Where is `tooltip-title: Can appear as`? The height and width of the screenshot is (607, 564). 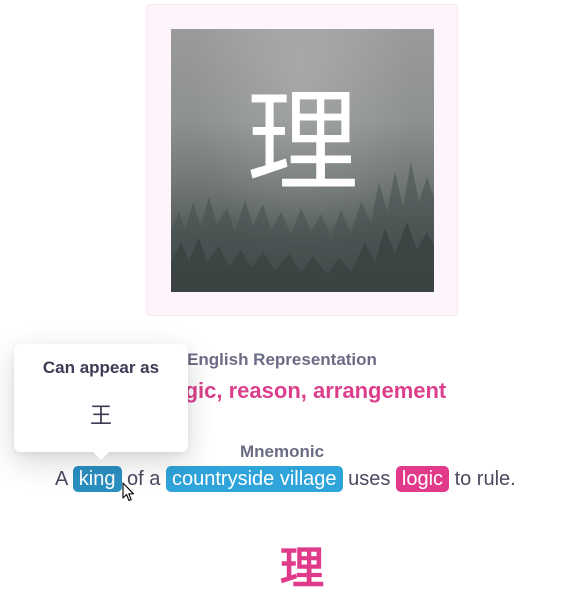
tooltip-title: Can appear as is located at coordinates (101, 367).